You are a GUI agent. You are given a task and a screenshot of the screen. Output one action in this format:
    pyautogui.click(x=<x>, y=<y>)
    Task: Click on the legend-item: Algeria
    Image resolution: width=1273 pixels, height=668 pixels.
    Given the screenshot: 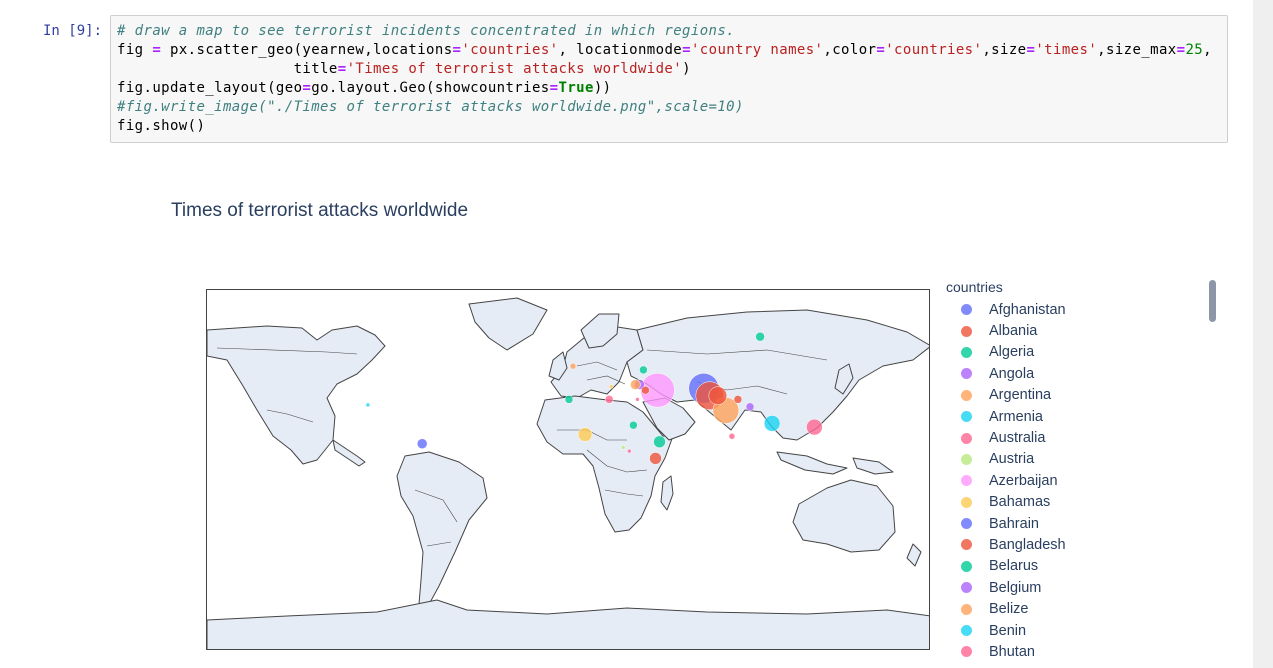 What is the action you would take?
    pyautogui.click(x=1096, y=352)
    